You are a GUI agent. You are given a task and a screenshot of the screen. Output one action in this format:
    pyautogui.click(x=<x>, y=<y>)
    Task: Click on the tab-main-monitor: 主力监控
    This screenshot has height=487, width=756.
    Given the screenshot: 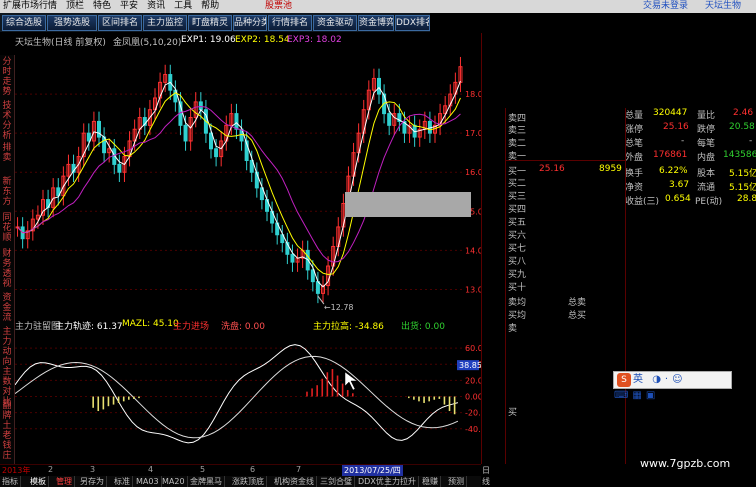 What is the action you would take?
    pyautogui.click(x=165, y=23)
    